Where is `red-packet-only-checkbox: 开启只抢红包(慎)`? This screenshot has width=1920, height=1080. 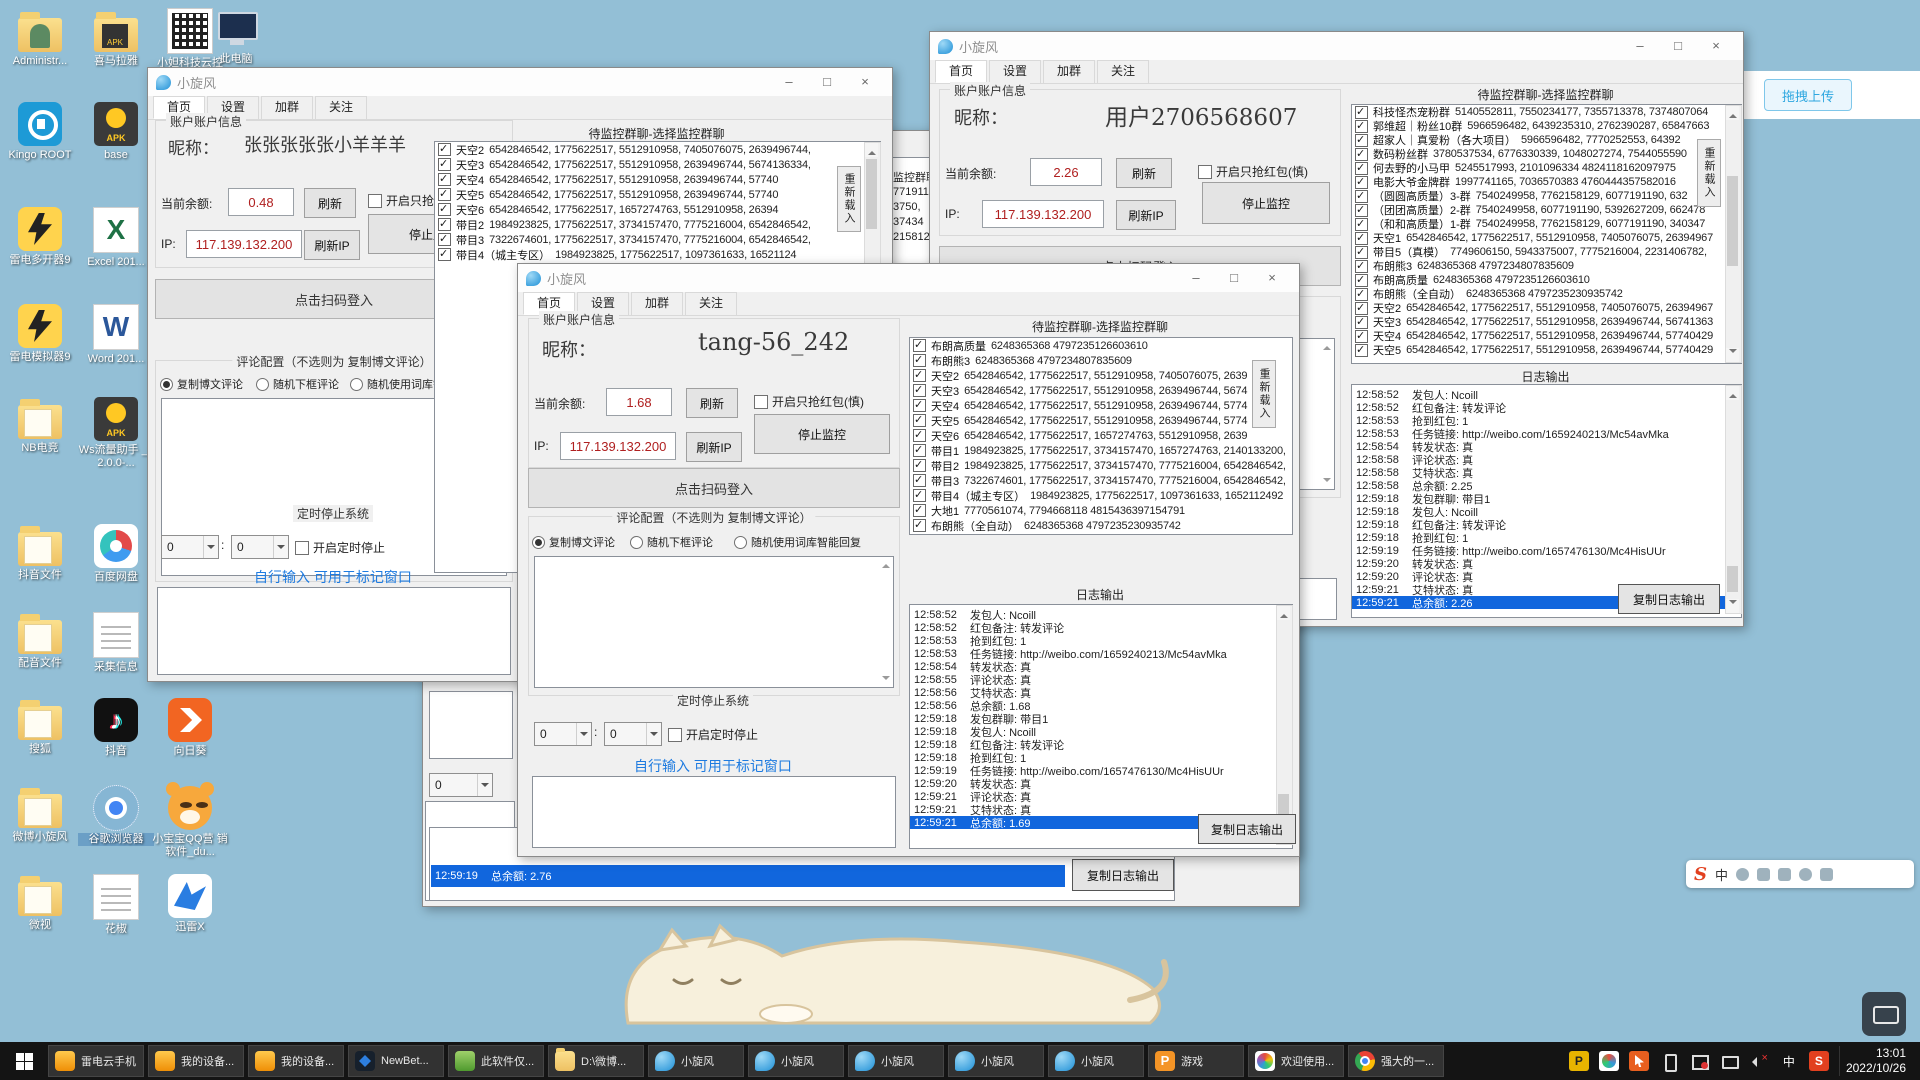 red-packet-only-checkbox: 开启只抢红包(慎) is located at coordinates (809, 401).